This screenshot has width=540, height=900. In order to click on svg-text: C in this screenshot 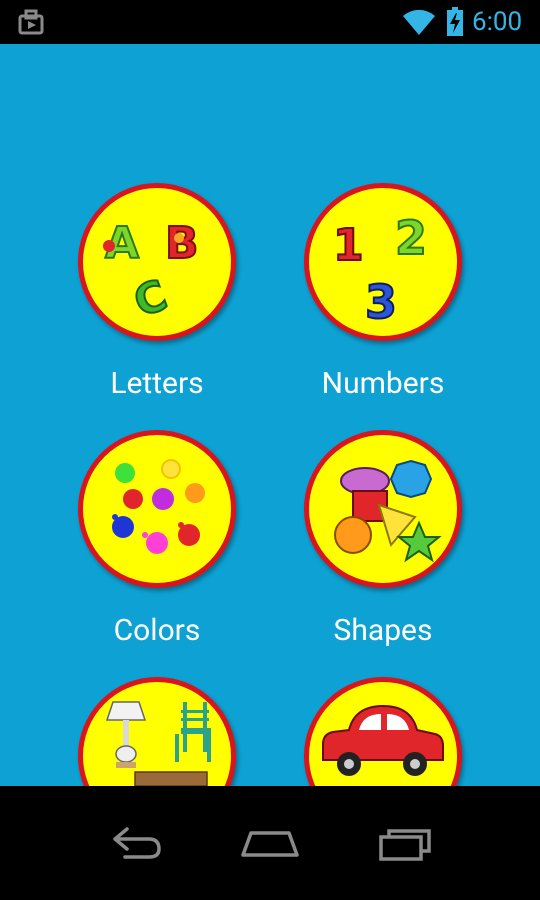, I will do `click(151, 298)`.